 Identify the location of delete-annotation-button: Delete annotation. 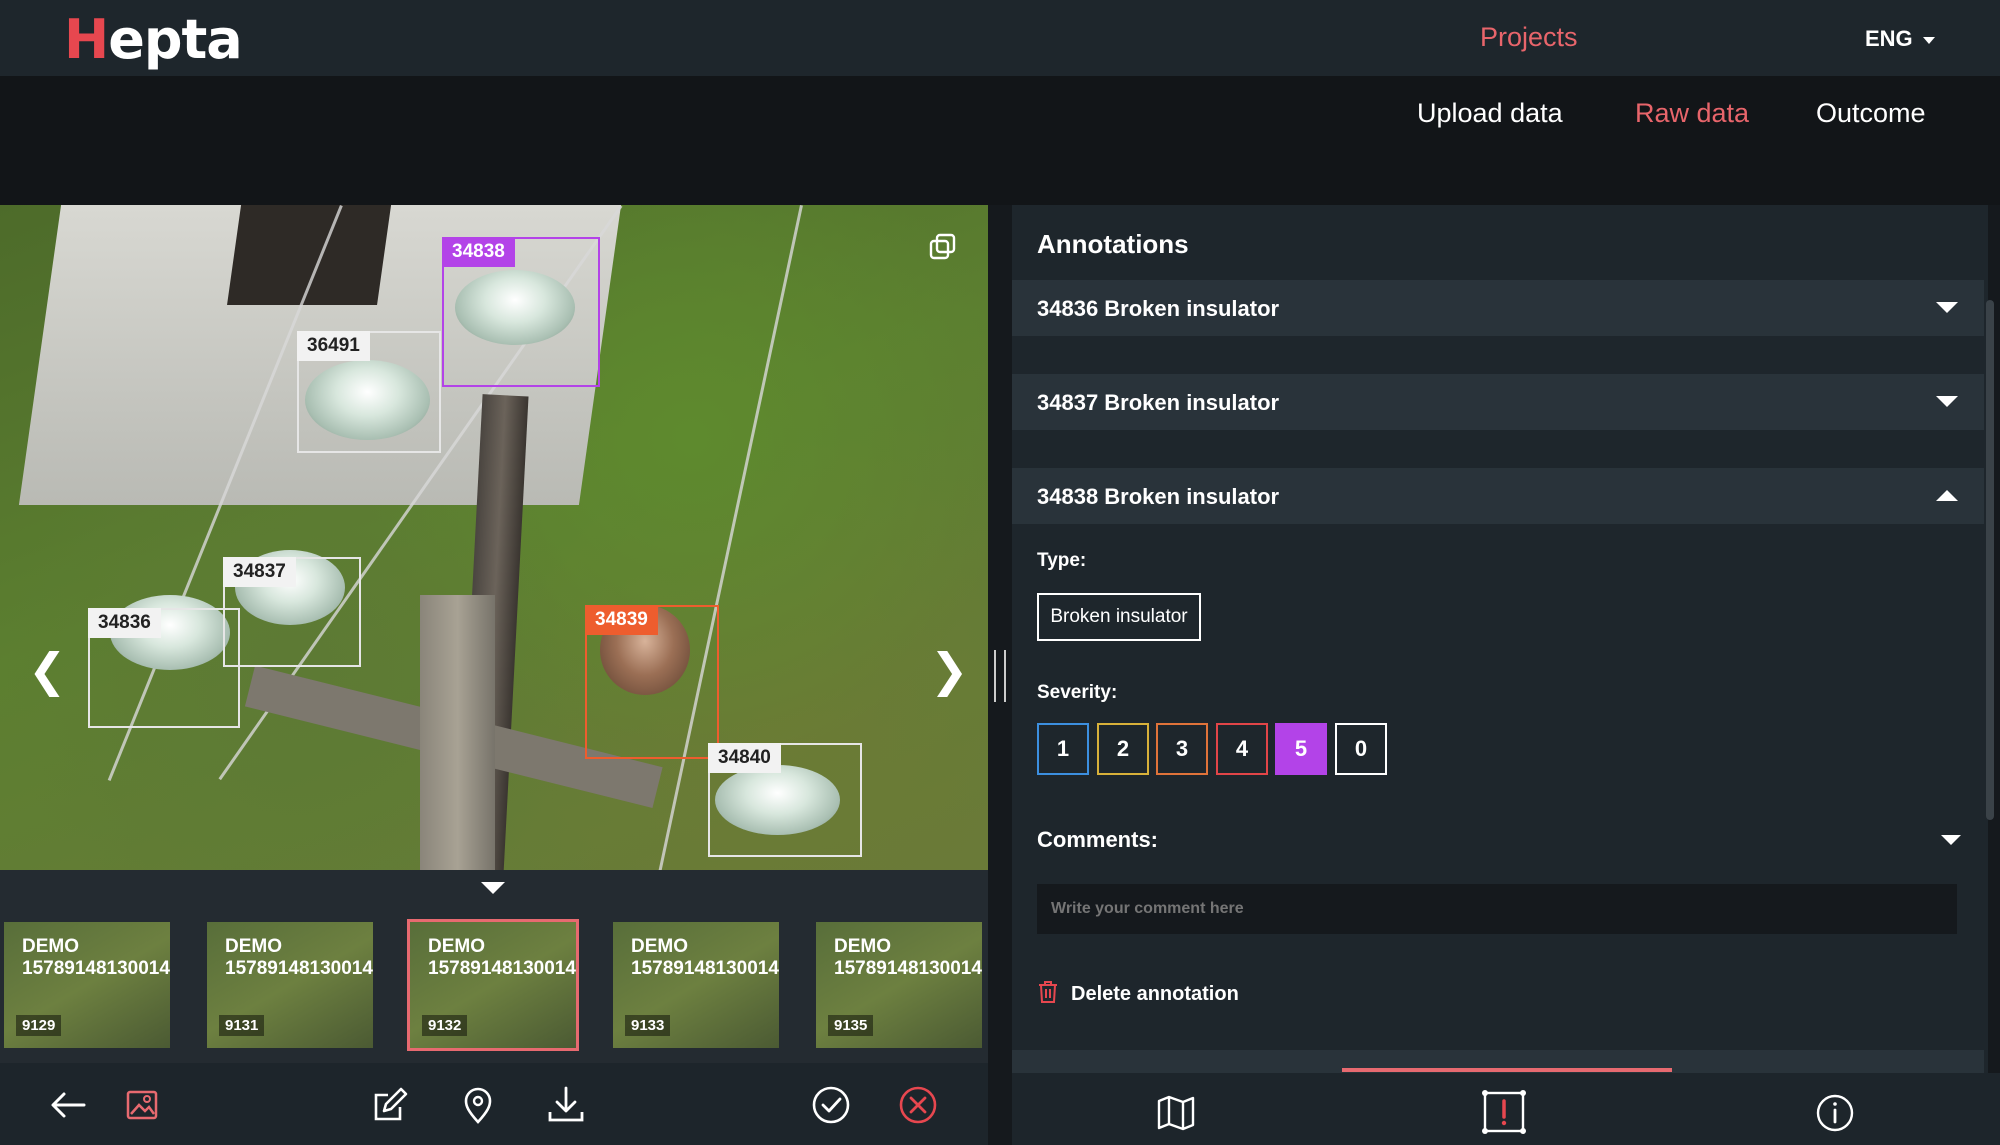
(1138, 993).